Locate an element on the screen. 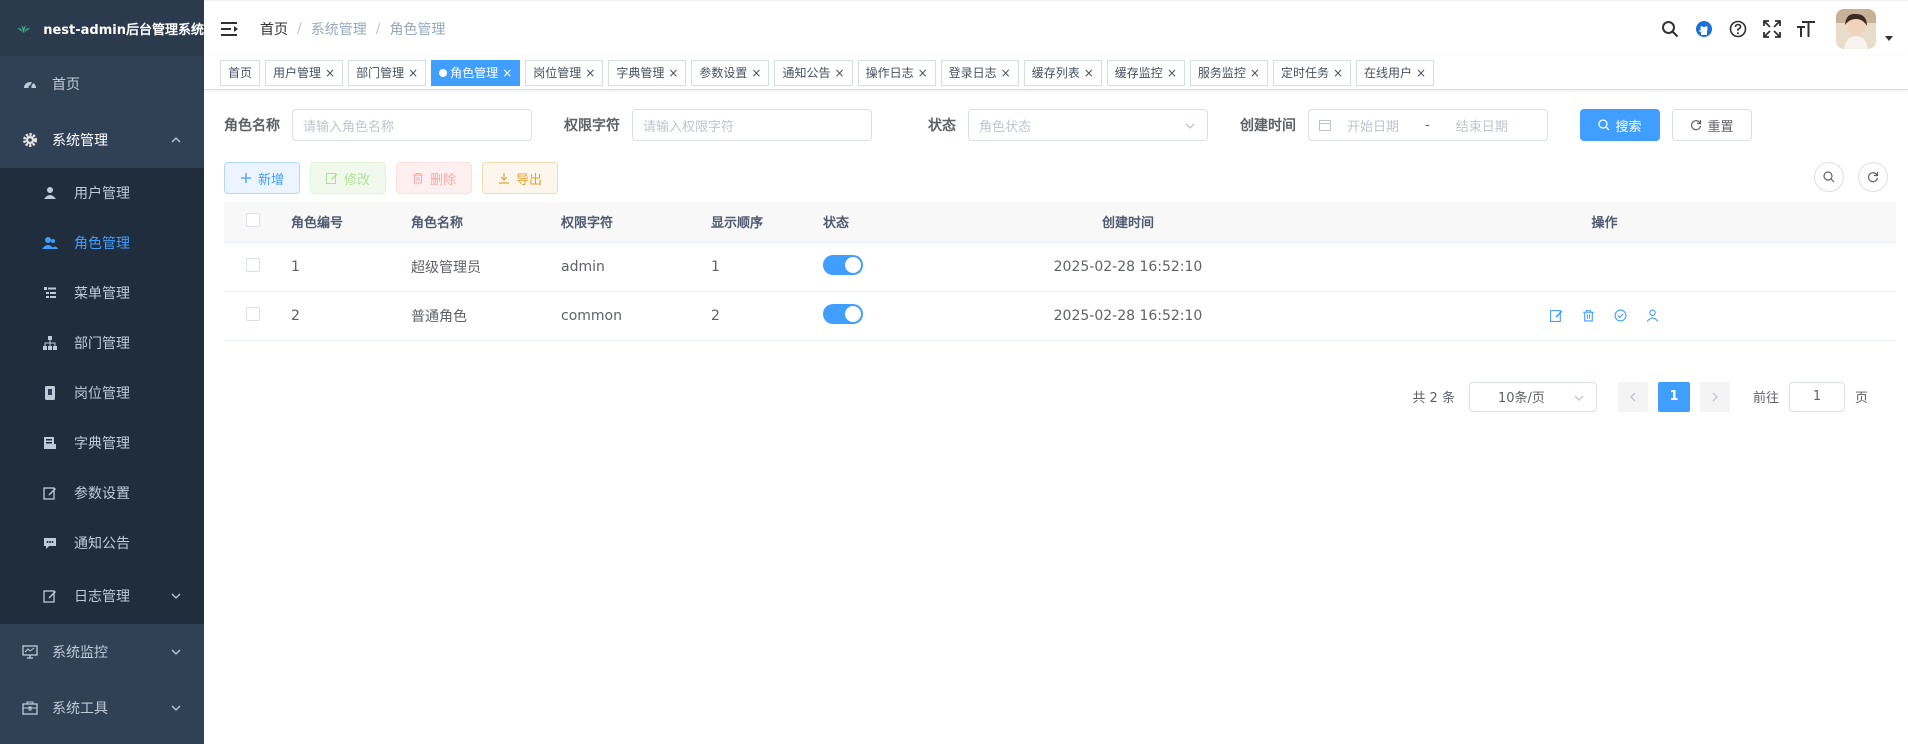  cell-create-time: 2025-02-28 16:52:10 is located at coordinates (1128, 267).